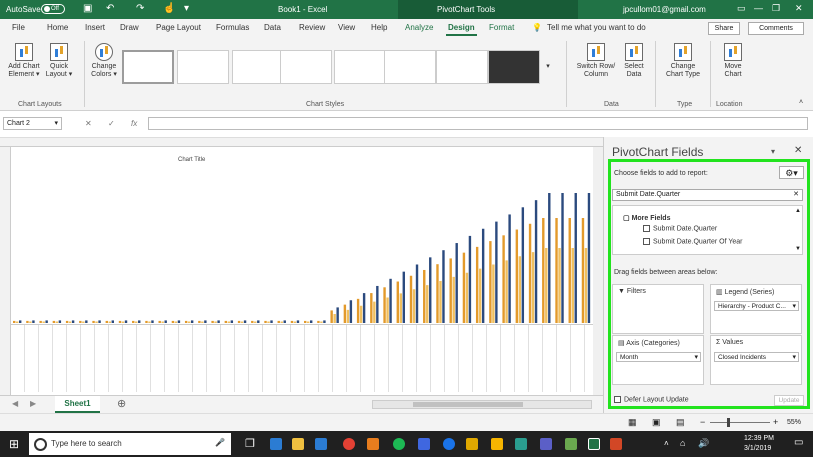 This screenshot has height=457, width=813. I want to click on cancel-icon: ✕, so click(88, 123).